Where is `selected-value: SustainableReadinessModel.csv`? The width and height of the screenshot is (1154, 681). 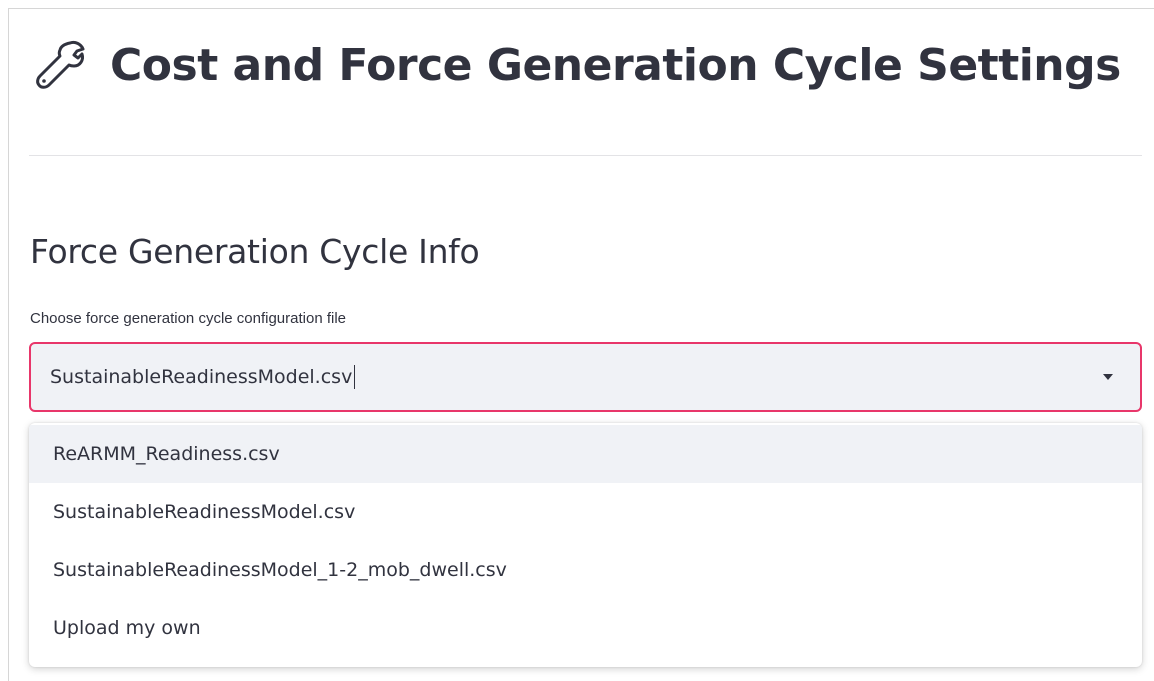
selected-value: SustainableReadinessModel.csv is located at coordinates (201, 377).